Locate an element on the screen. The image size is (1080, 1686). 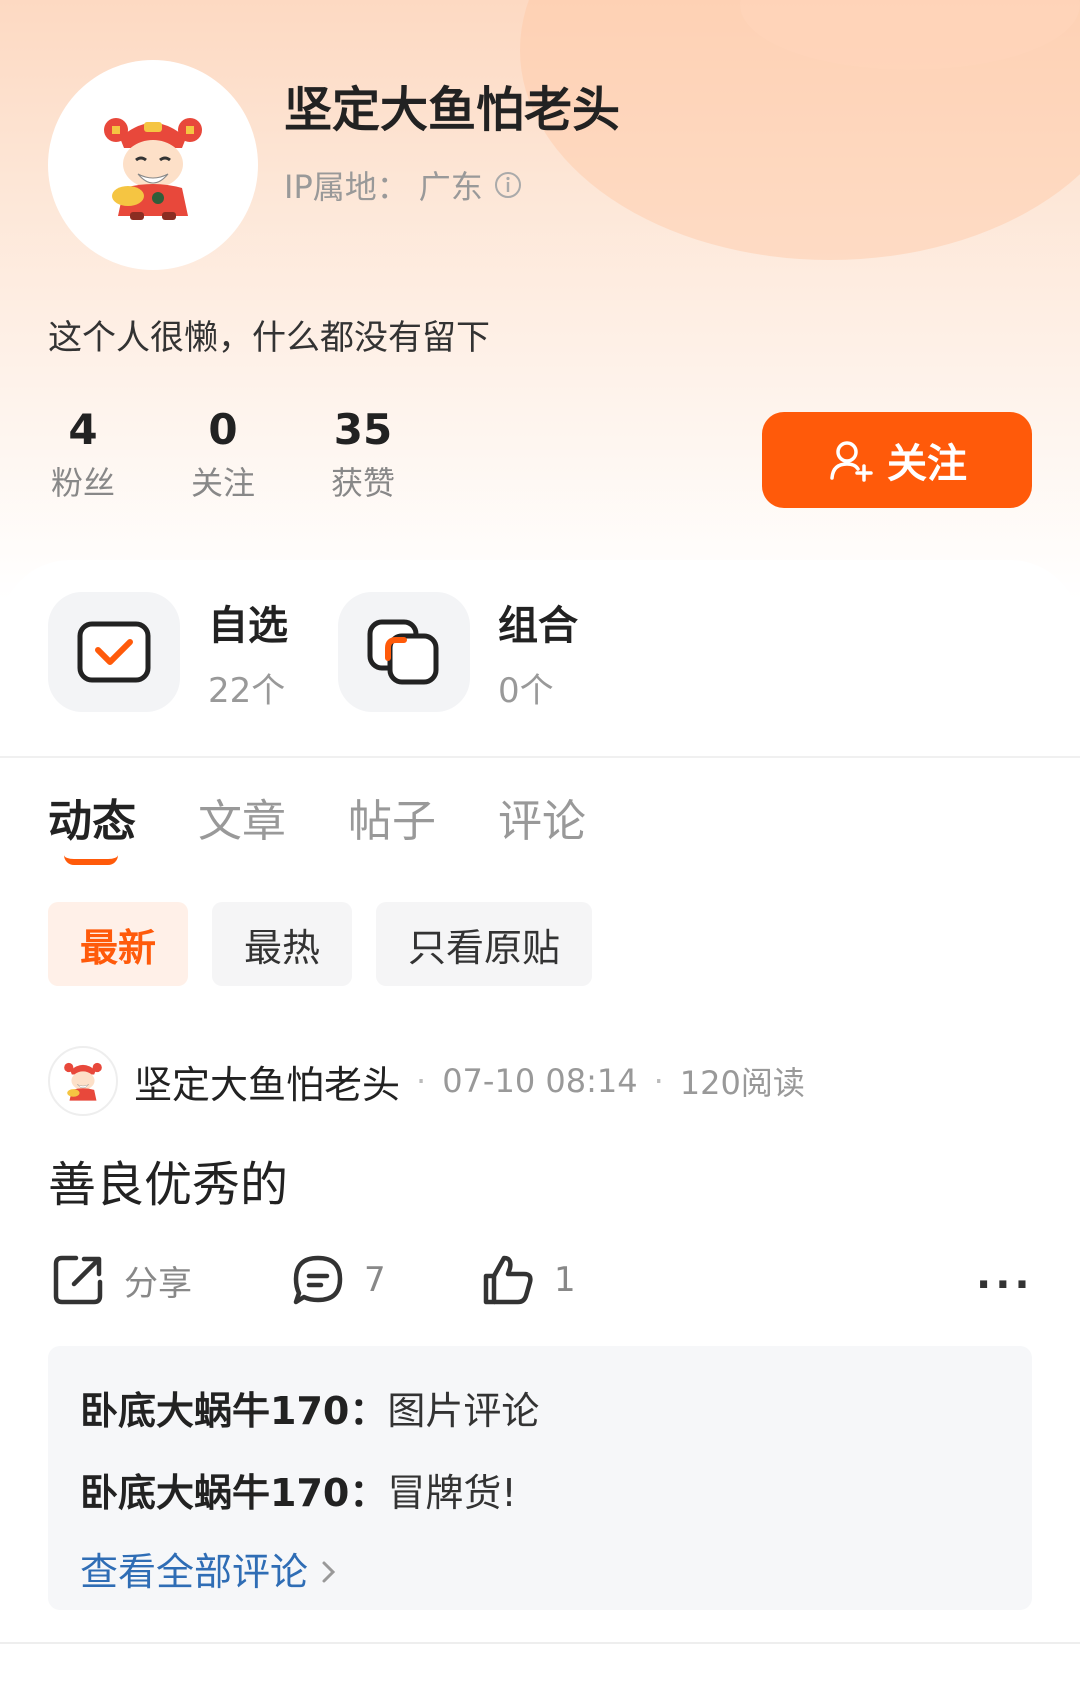
info-icon is located at coordinates (508, 185).